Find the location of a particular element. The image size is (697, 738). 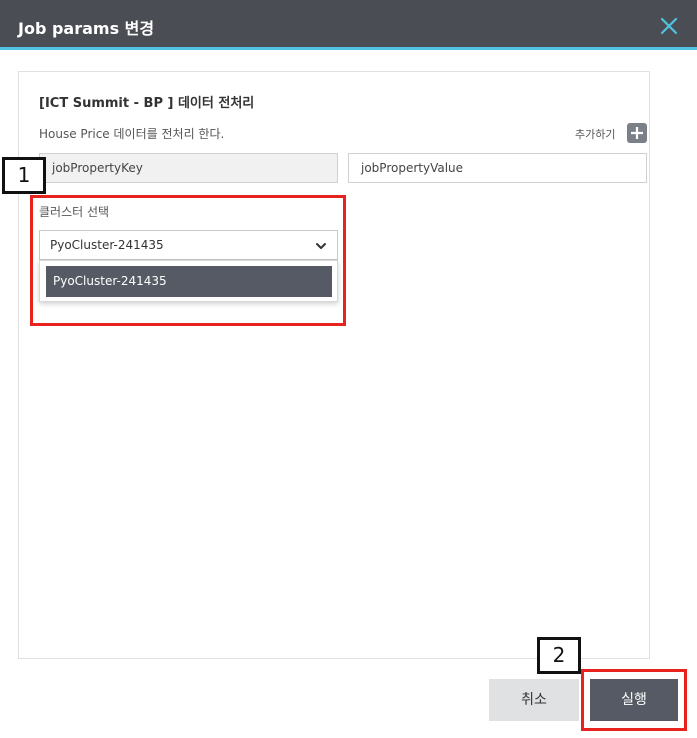

cluster-option: PyoCluster-241435 is located at coordinates (189, 281).